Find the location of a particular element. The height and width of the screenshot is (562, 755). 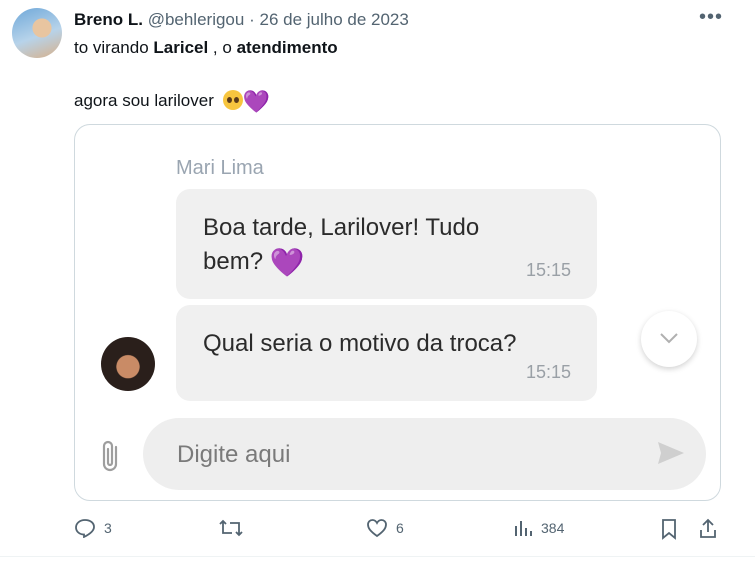

text-bold-laricel: Laricel is located at coordinates (181, 47).